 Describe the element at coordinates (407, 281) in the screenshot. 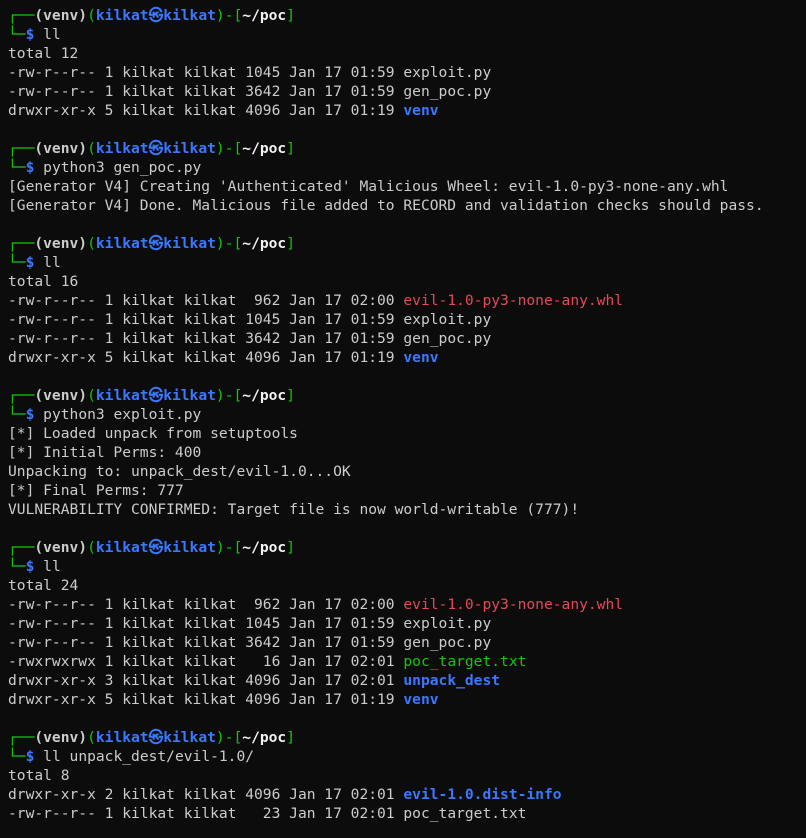

I see `output-line: total 16` at that location.